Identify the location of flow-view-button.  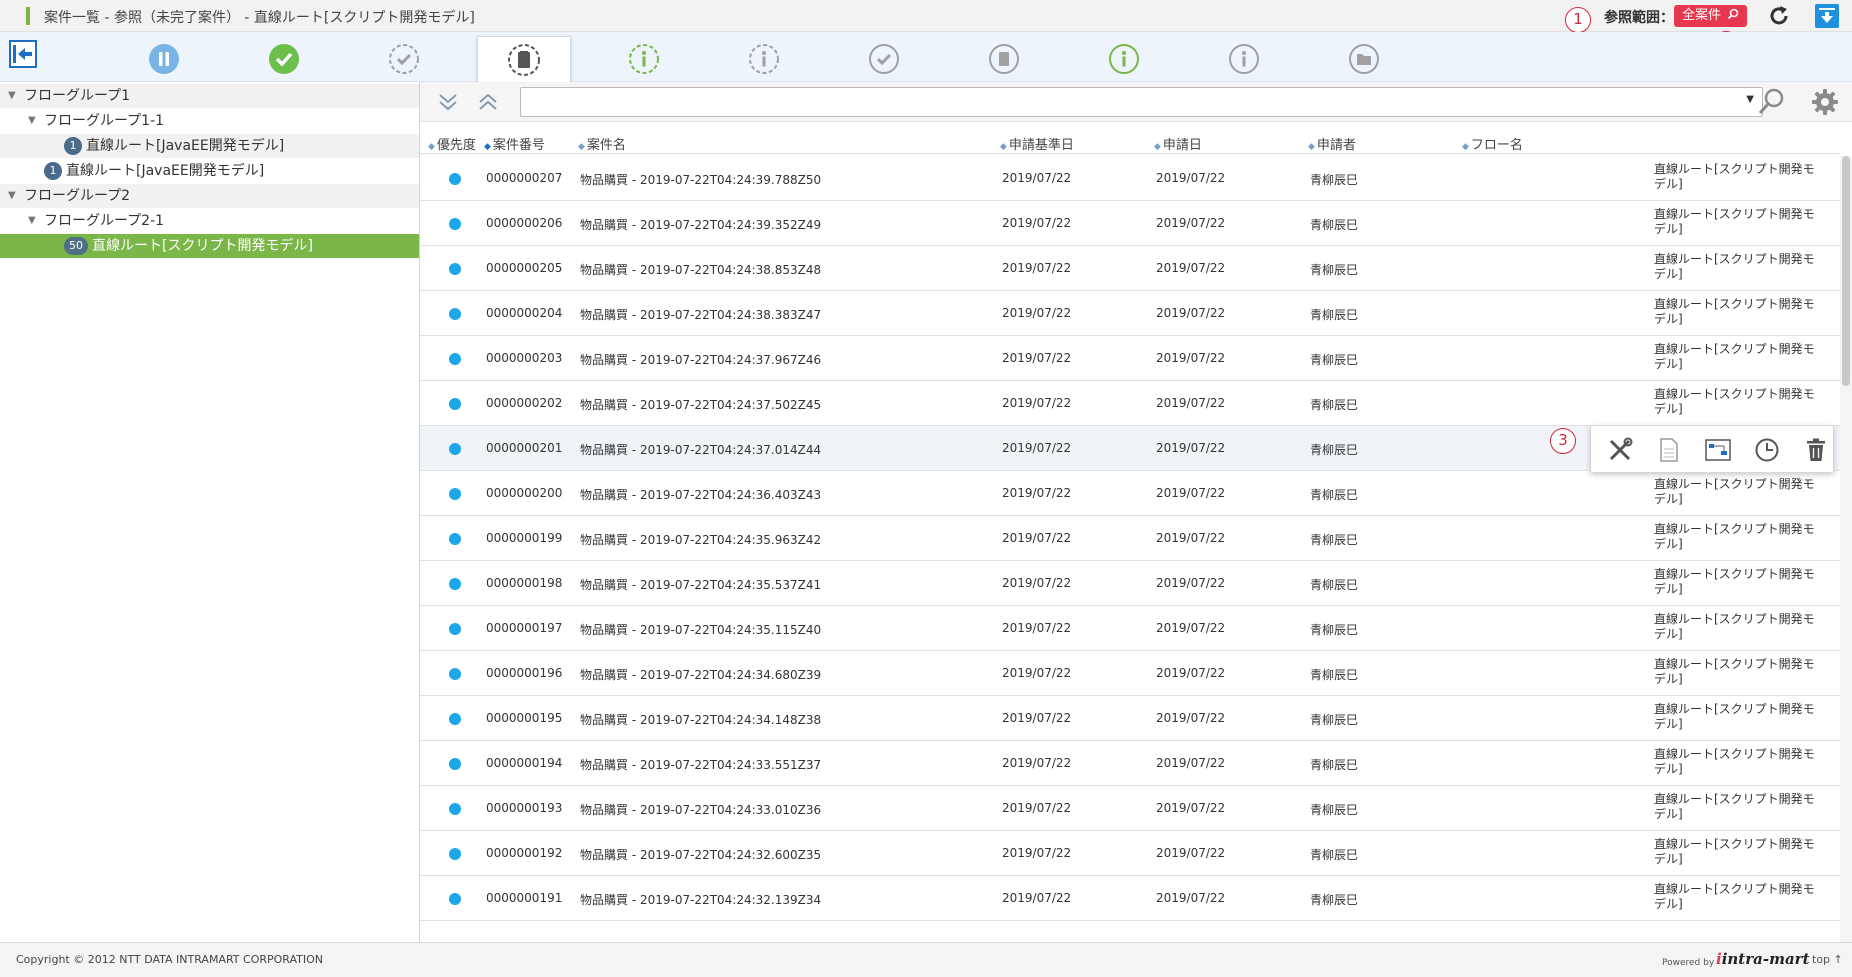
(1718, 450).